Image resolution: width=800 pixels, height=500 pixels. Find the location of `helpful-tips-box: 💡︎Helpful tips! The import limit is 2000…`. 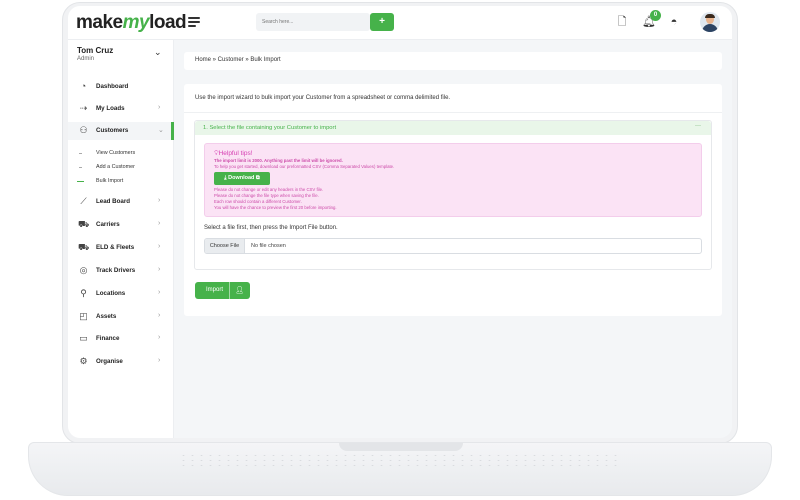

helpful-tips-box: 💡︎Helpful tips! The import limit is 2000… is located at coordinates (453, 180).